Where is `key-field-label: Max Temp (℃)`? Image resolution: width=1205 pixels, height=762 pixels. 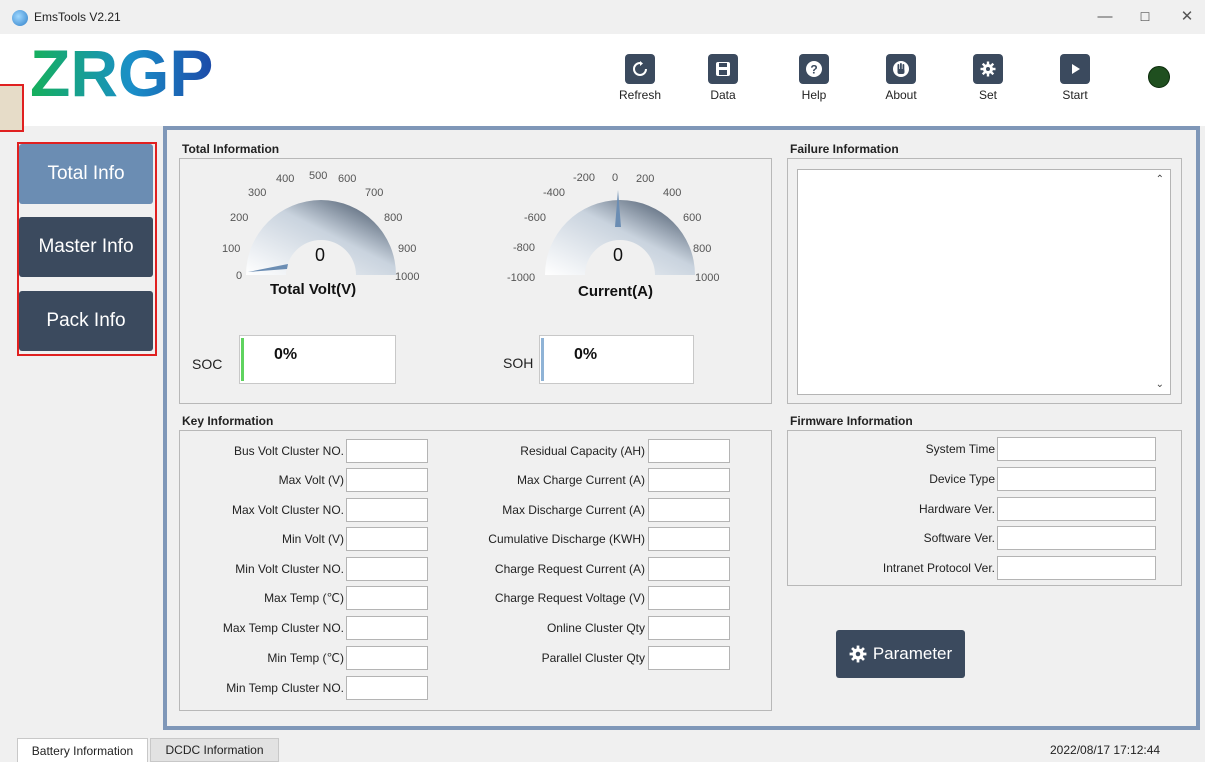 key-field-label: Max Temp (℃) is located at coordinates (304, 598).